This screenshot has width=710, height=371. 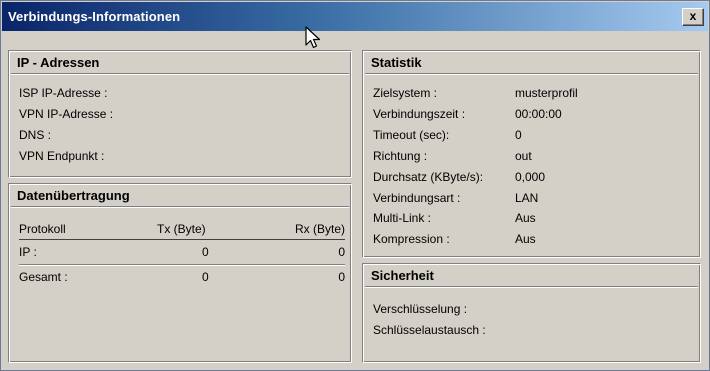 I want to click on target-system-value: musterprofil, so click(x=546, y=93).